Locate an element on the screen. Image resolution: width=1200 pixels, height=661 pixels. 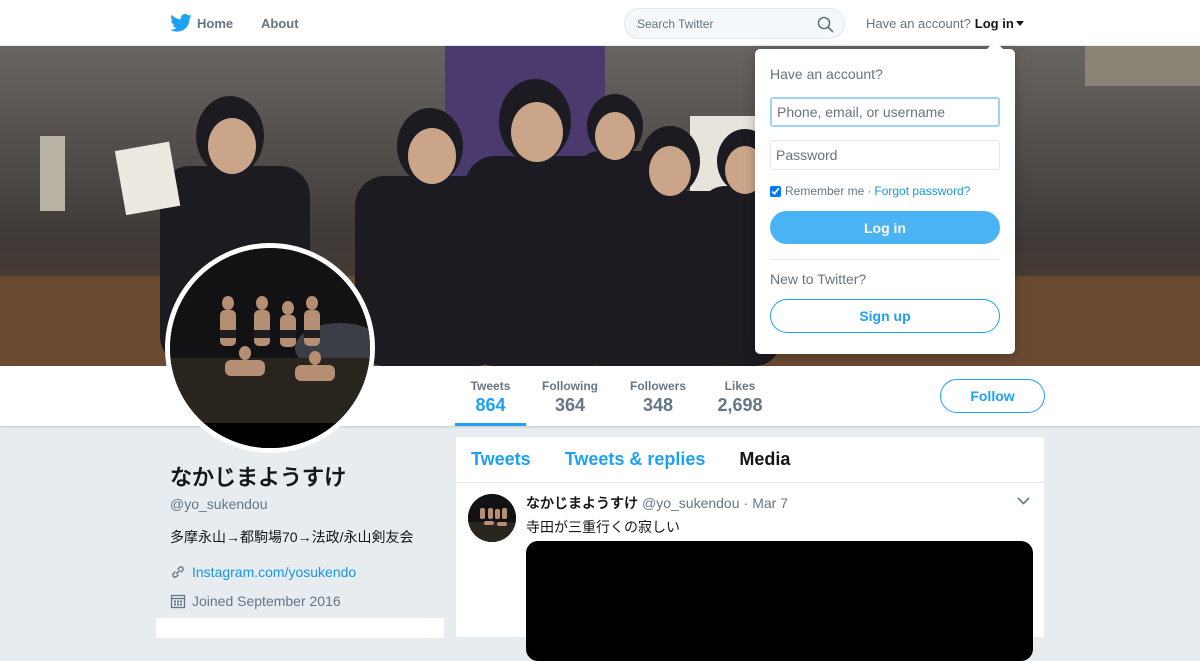
profile-joined: Joined September 2016 is located at coordinates (307, 601).